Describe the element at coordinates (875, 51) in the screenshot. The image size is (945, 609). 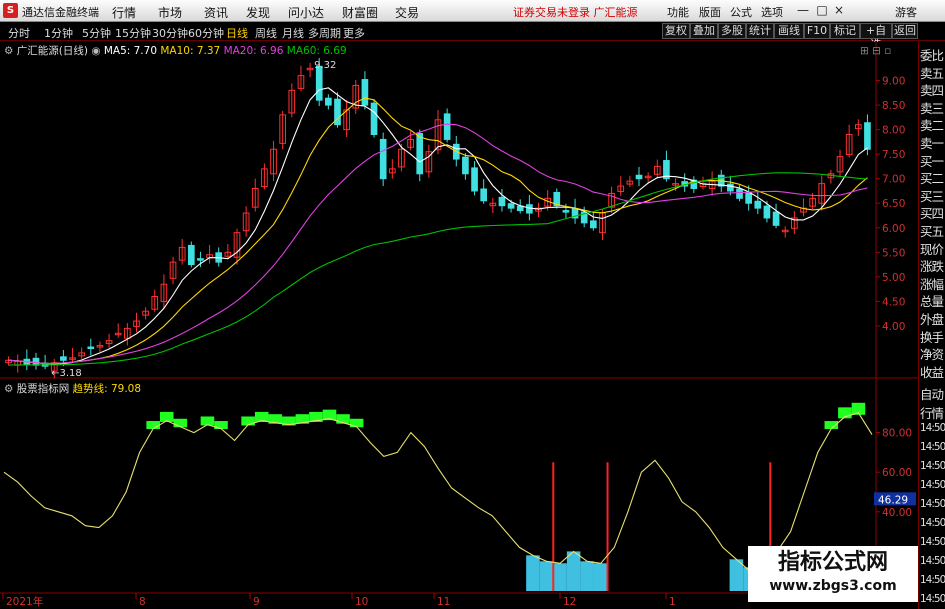
I see `chart-control-icons: ⊞ ⊟ ▫` at that location.